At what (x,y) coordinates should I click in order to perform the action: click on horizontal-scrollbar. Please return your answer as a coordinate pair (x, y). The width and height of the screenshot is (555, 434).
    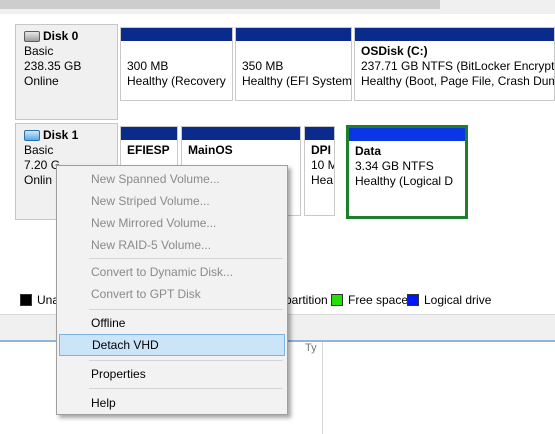
    Looking at the image, I should click on (277, 7).